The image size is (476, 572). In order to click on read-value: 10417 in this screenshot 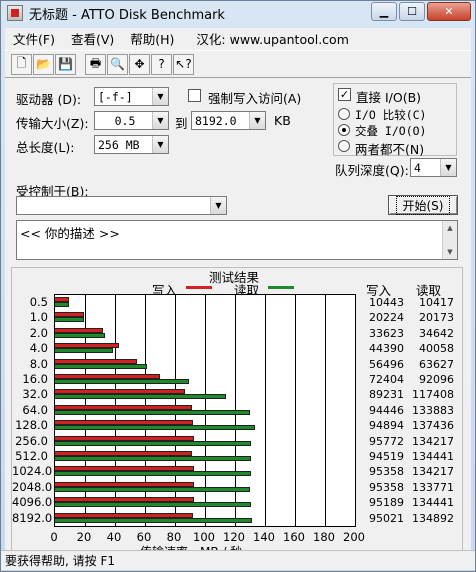, I will do `click(436, 302)`.